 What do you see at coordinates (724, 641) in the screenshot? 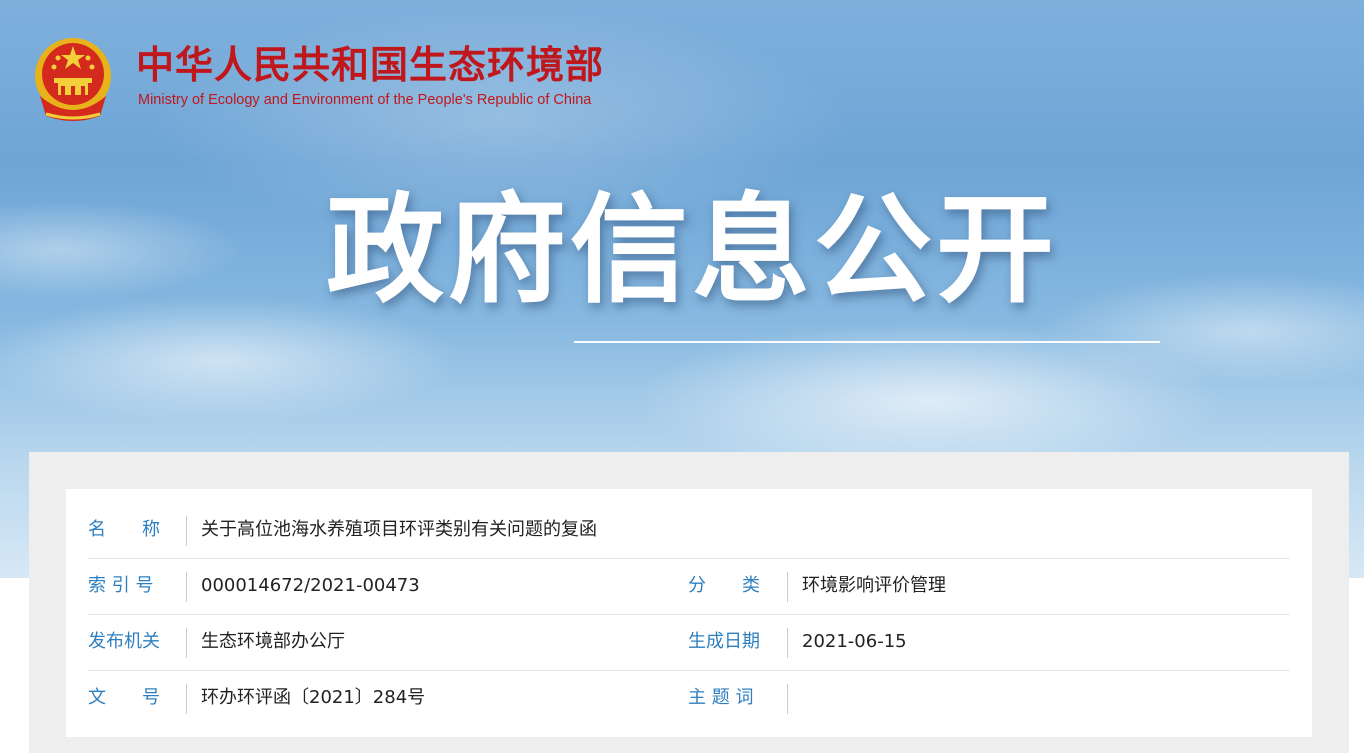
I see `date-label: 生成日期` at bounding box center [724, 641].